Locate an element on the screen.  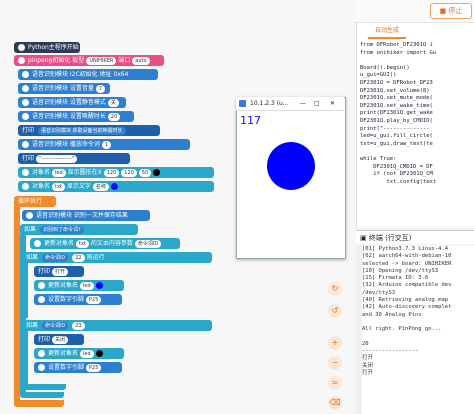
pinpong-icon is located at coordinates (21, 60).